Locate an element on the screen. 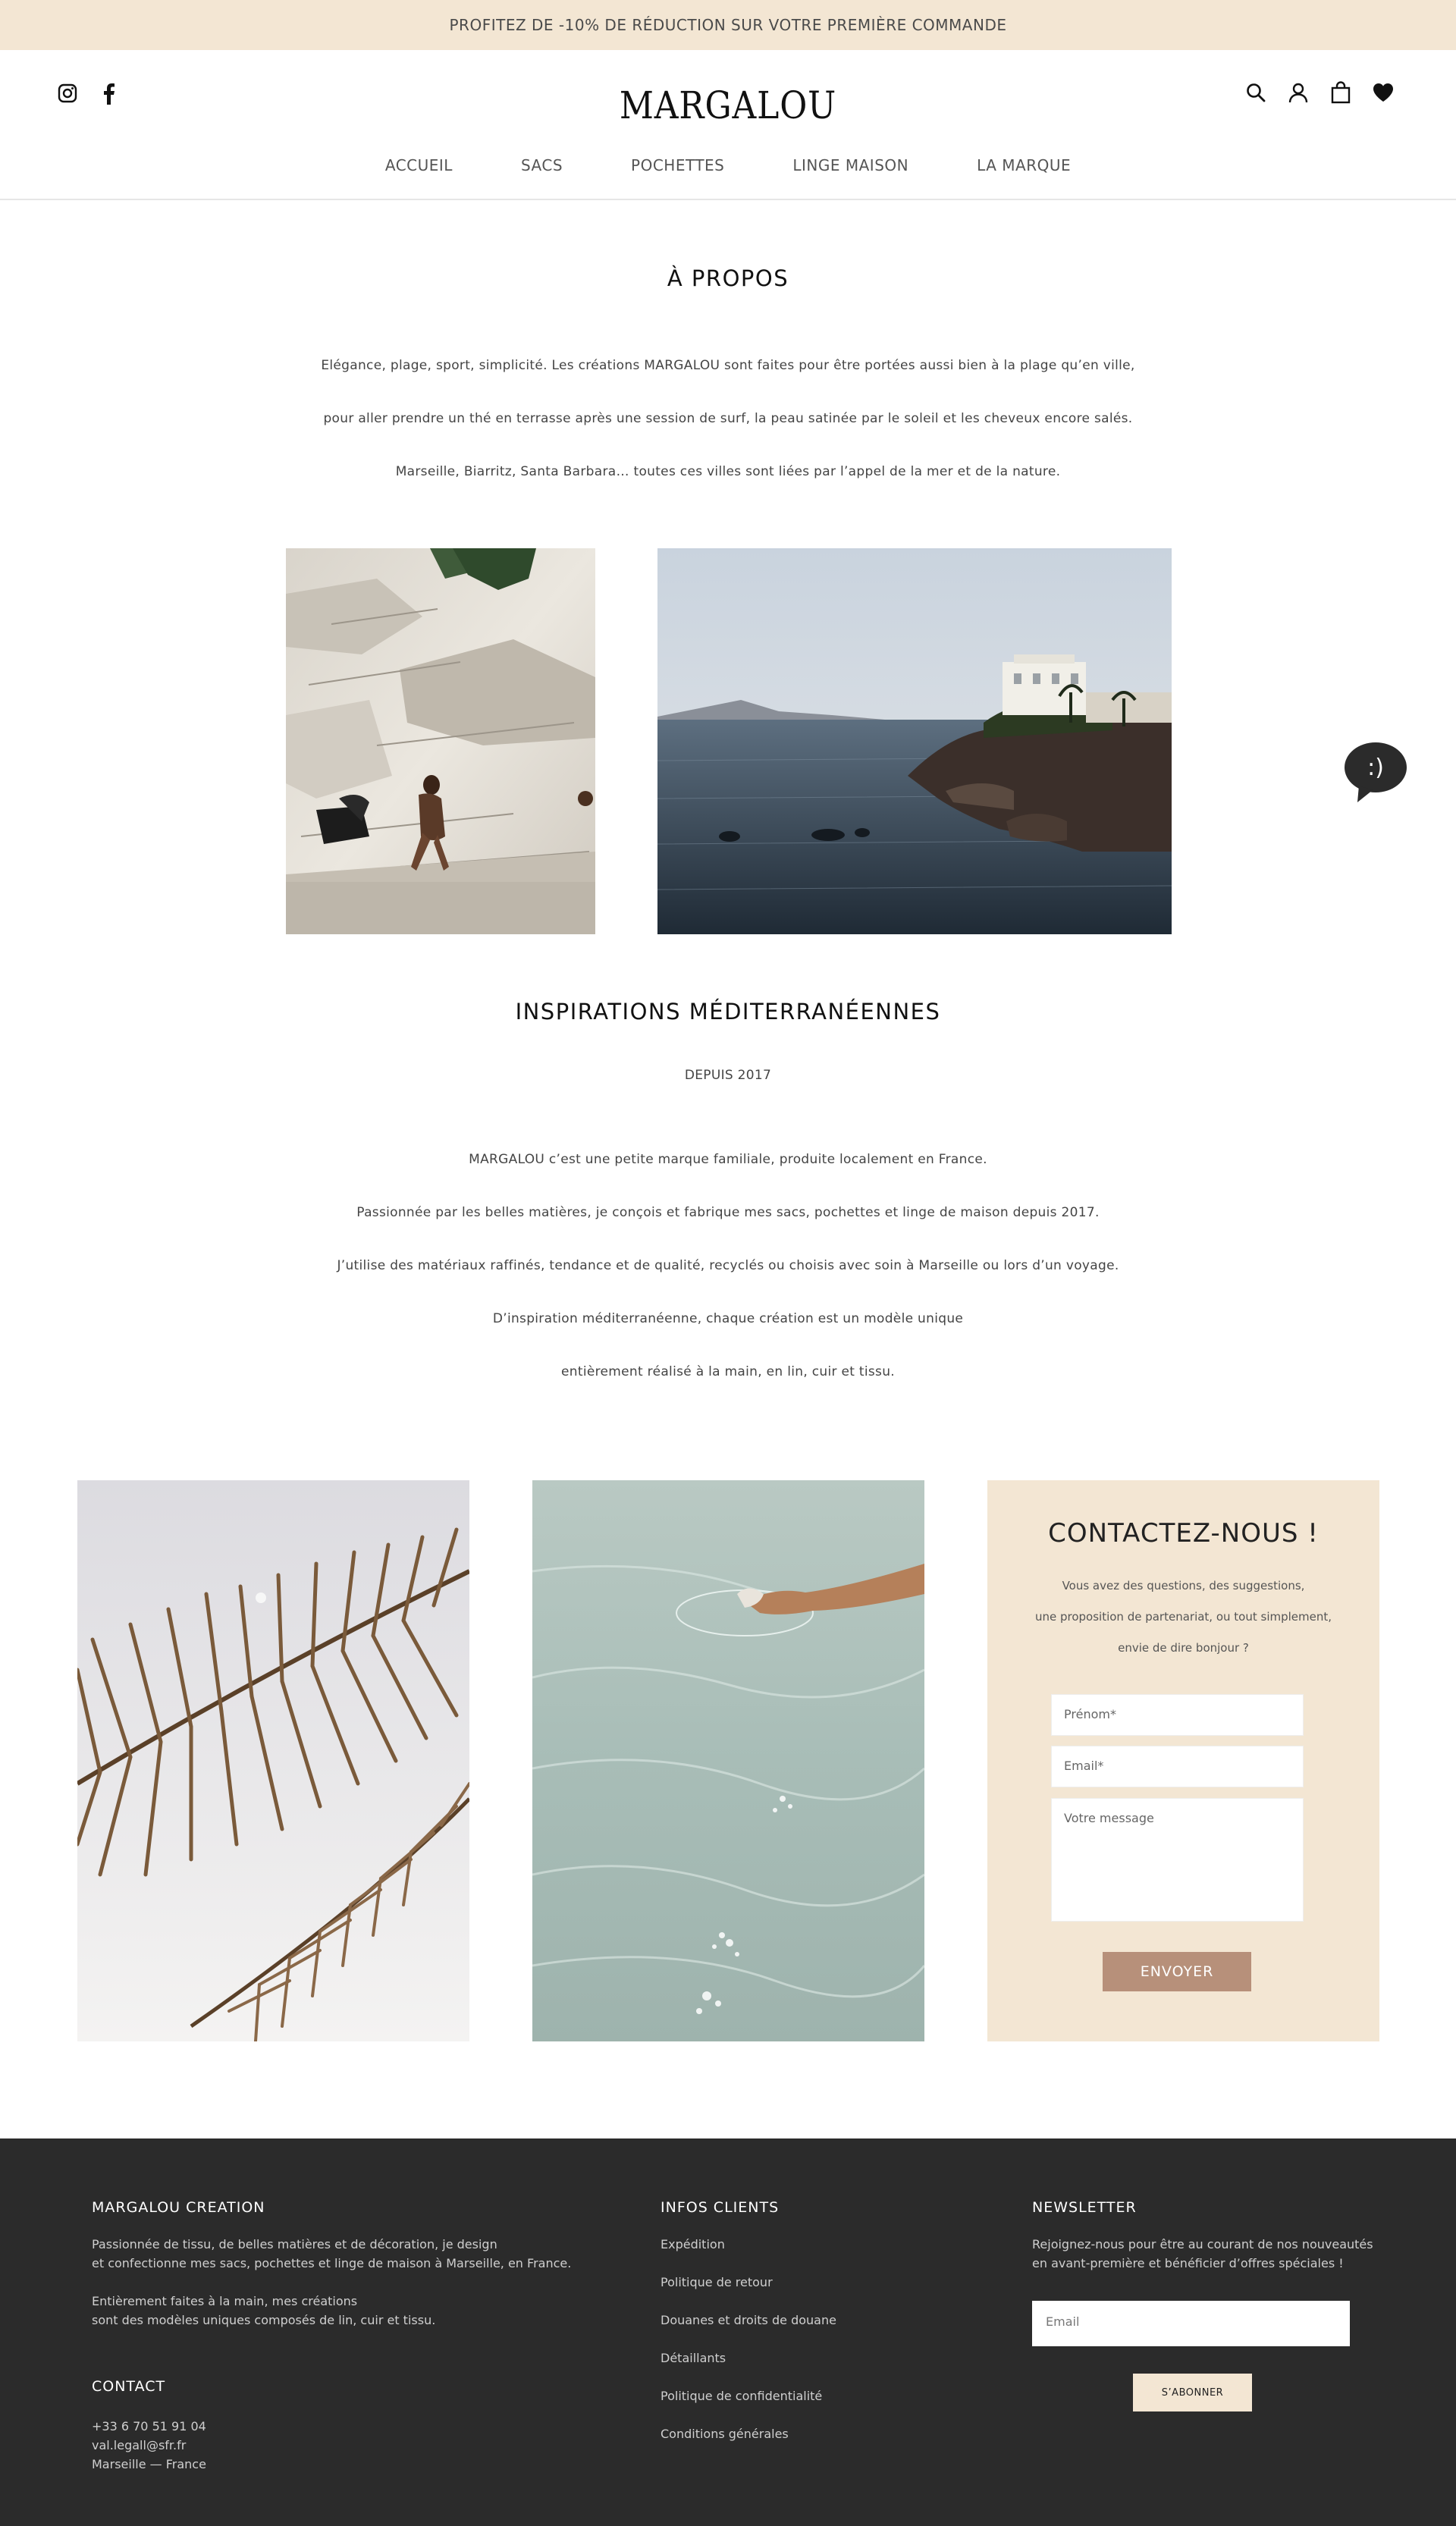 The image size is (1456, 2526). contact-text-line: envie de dire bonjour ? is located at coordinates (1183, 1648).